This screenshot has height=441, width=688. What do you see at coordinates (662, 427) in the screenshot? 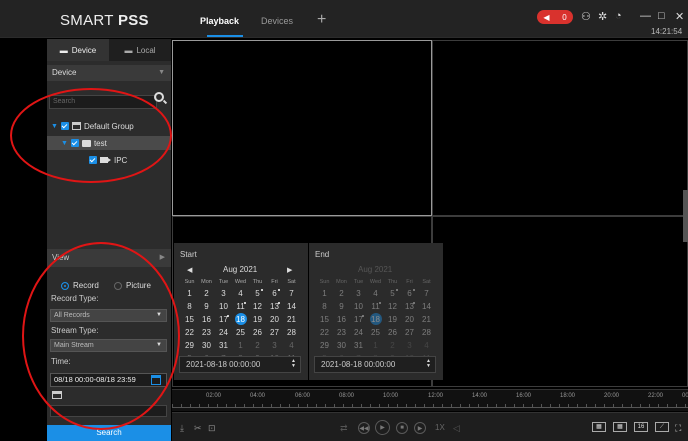
I see `draw-icon: ⟋` at bounding box center [662, 427].